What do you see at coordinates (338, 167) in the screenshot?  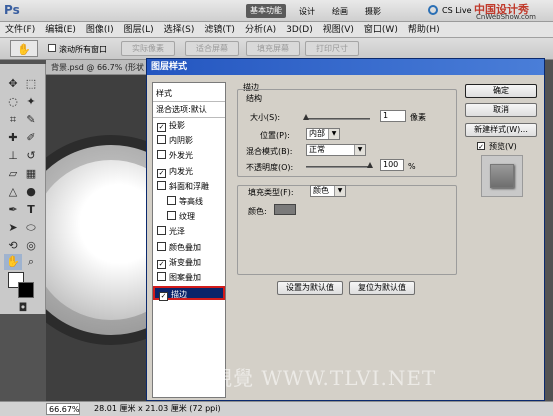 I see `opacity-slider` at bounding box center [338, 167].